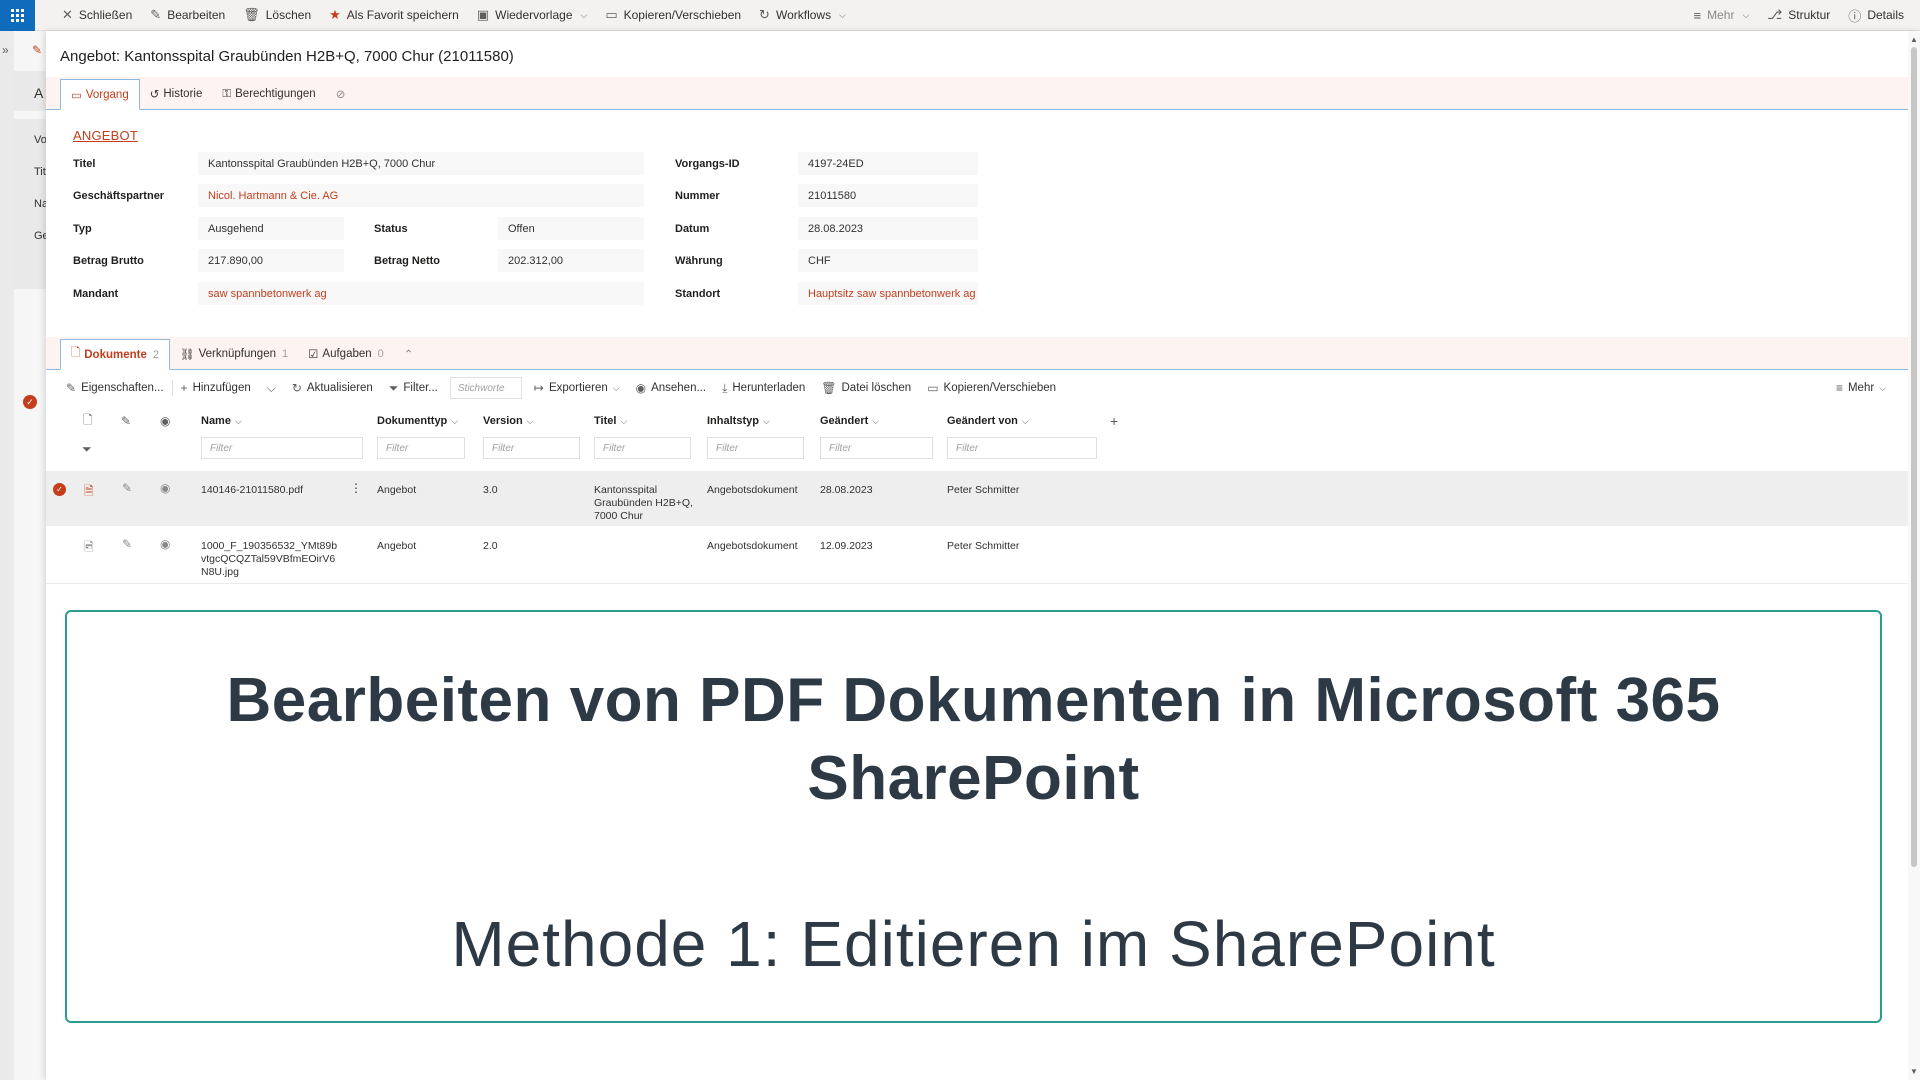  What do you see at coordinates (642, 448) in the screenshot?
I see `filter-input-title: Filter` at bounding box center [642, 448].